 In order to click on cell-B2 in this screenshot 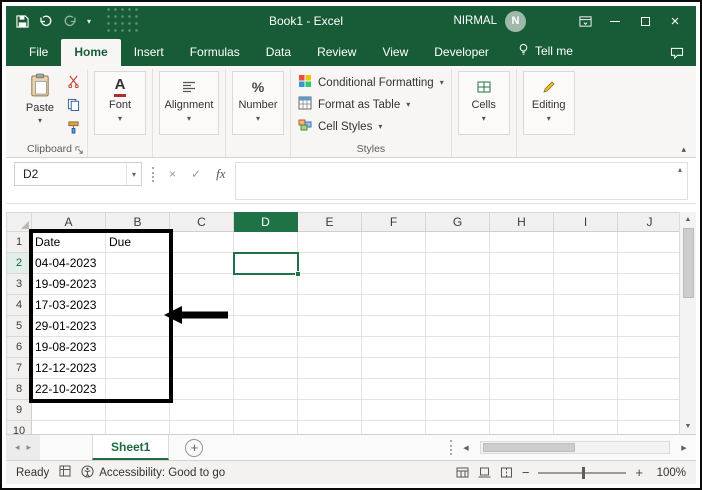, I will do `click(138, 263)`.